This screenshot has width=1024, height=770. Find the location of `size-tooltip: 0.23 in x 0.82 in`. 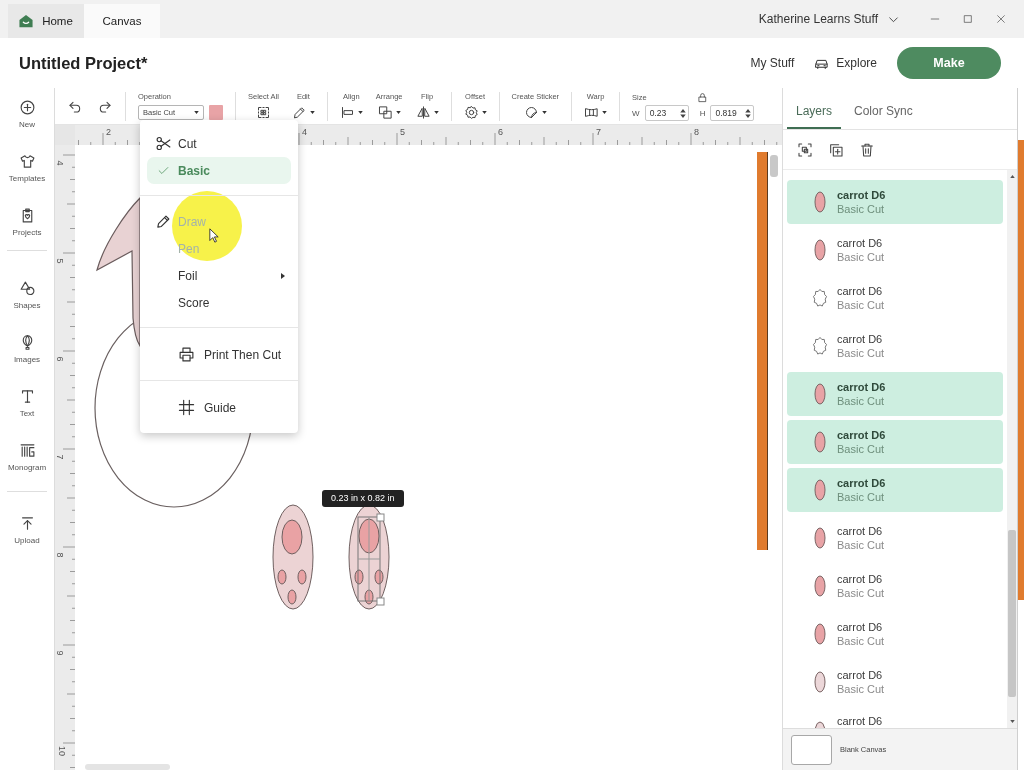

size-tooltip: 0.23 in x 0.82 in is located at coordinates (363, 498).